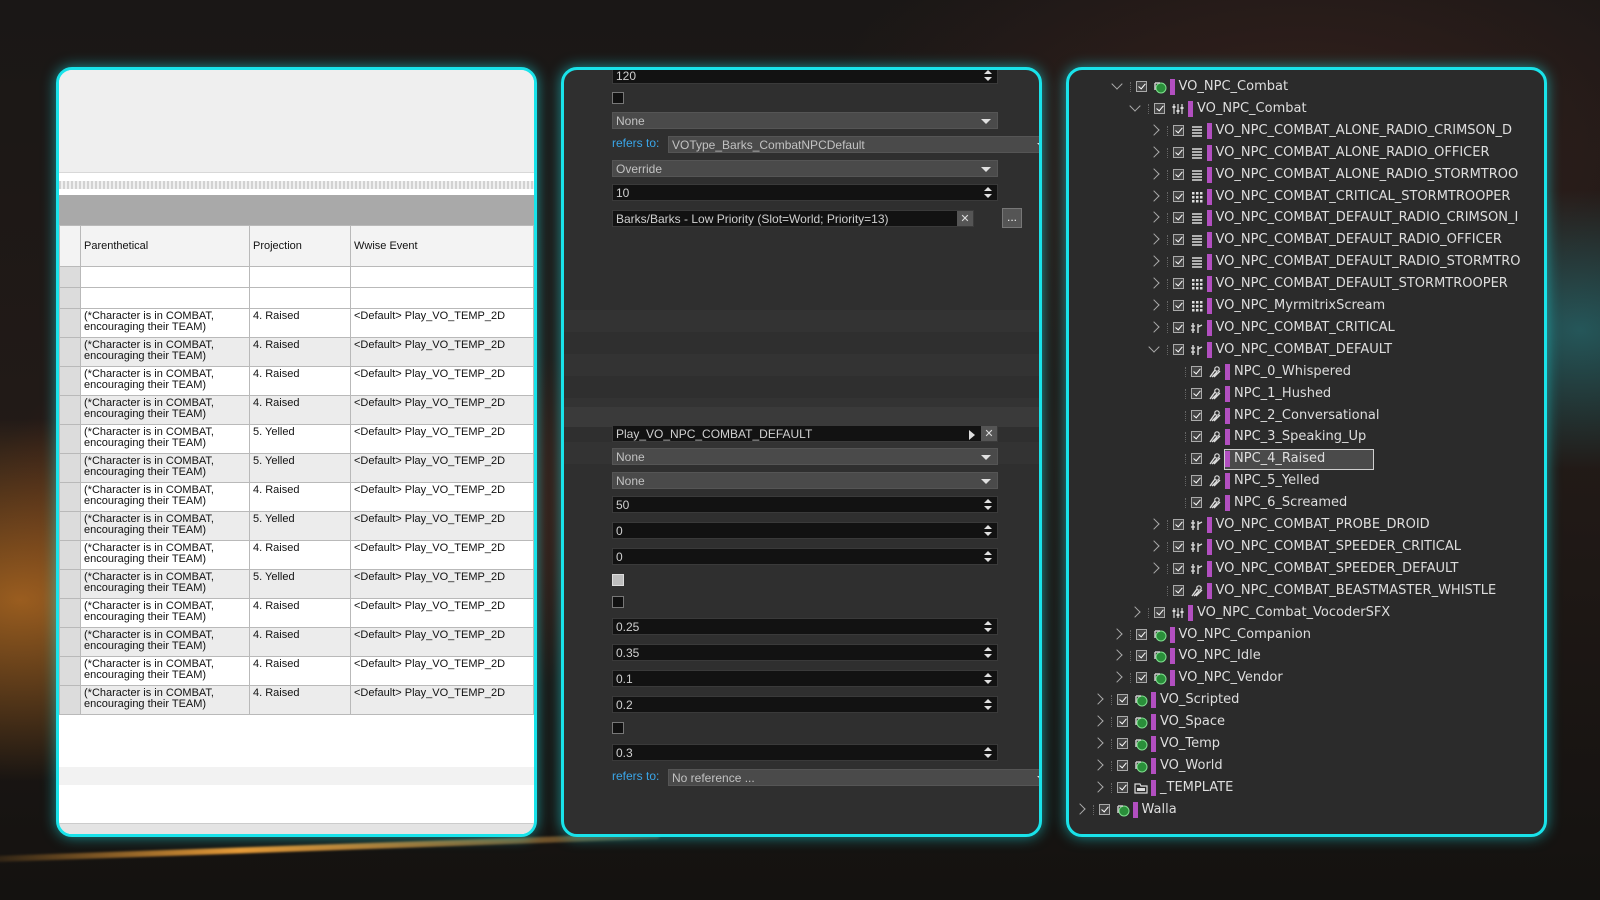  Describe the element at coordinates (1306, 744) in the screenshot. I see `tree-item: VO_Temp` at that location.